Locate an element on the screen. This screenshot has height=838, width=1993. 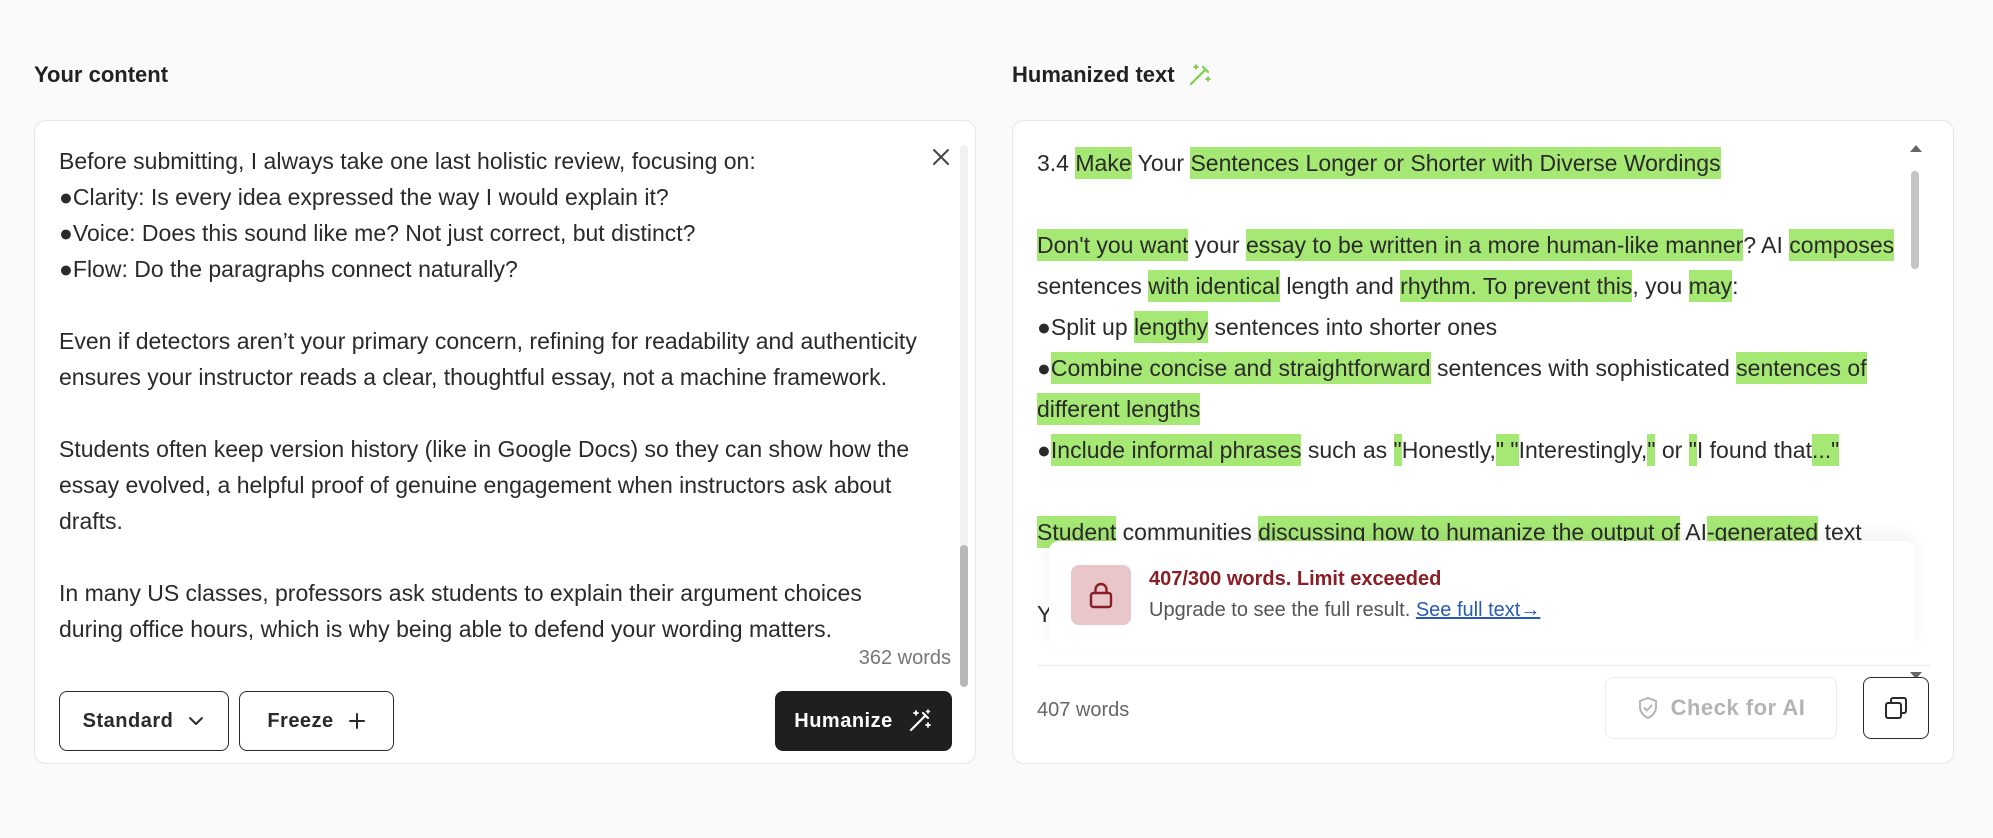
highlighted-segment: may is located at coordinates (1710, 286).